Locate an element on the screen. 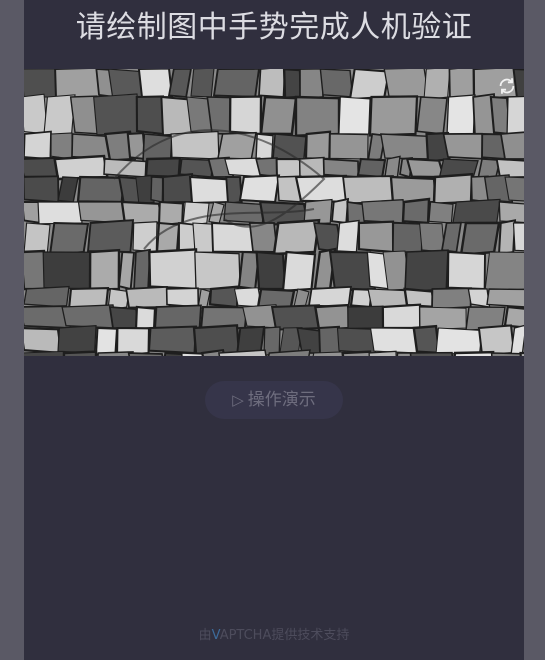  powered-by-footer: 由VAPTCHA提供技术支持 is located at coordinates (274, 633).